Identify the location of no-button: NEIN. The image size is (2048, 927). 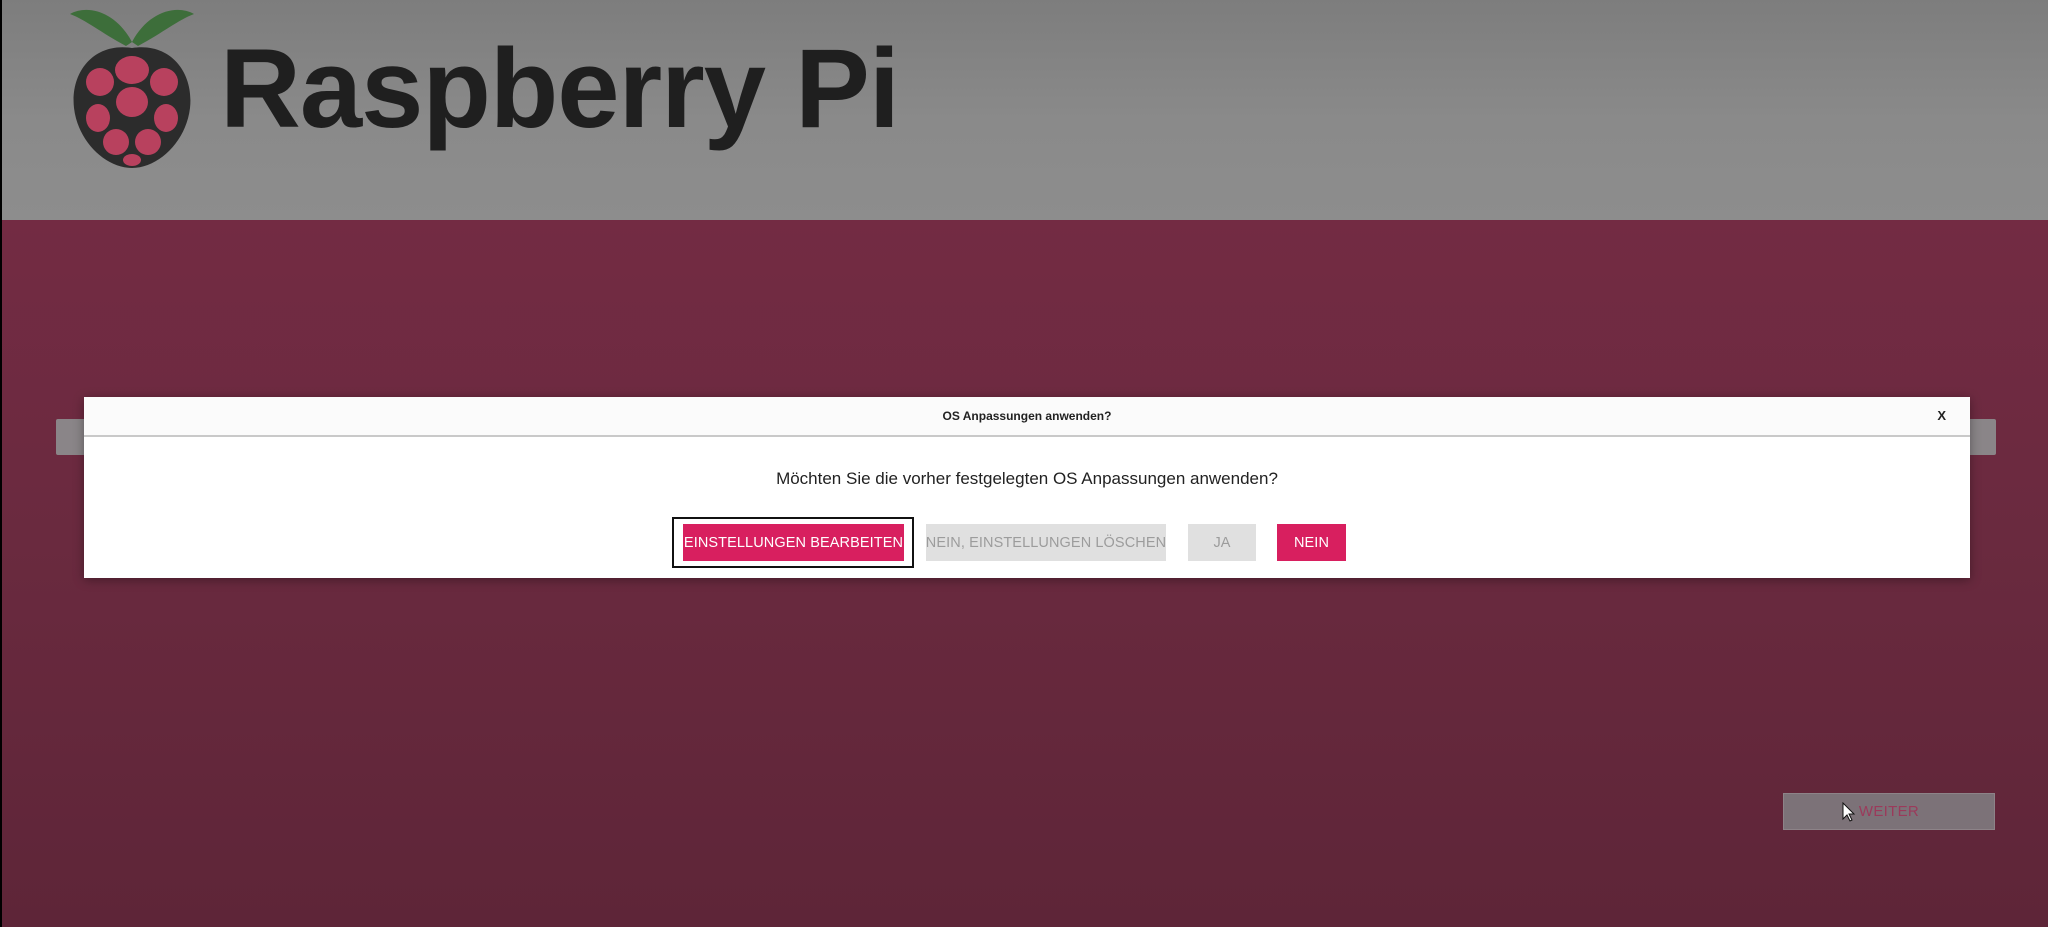
(1311, 542).